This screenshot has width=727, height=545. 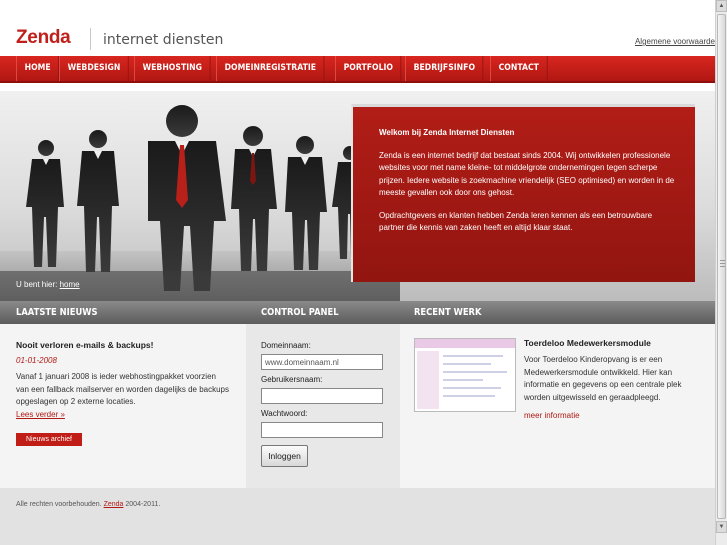 I want to click on password-label: Wachtwoord:, so click(x=284, y=413).